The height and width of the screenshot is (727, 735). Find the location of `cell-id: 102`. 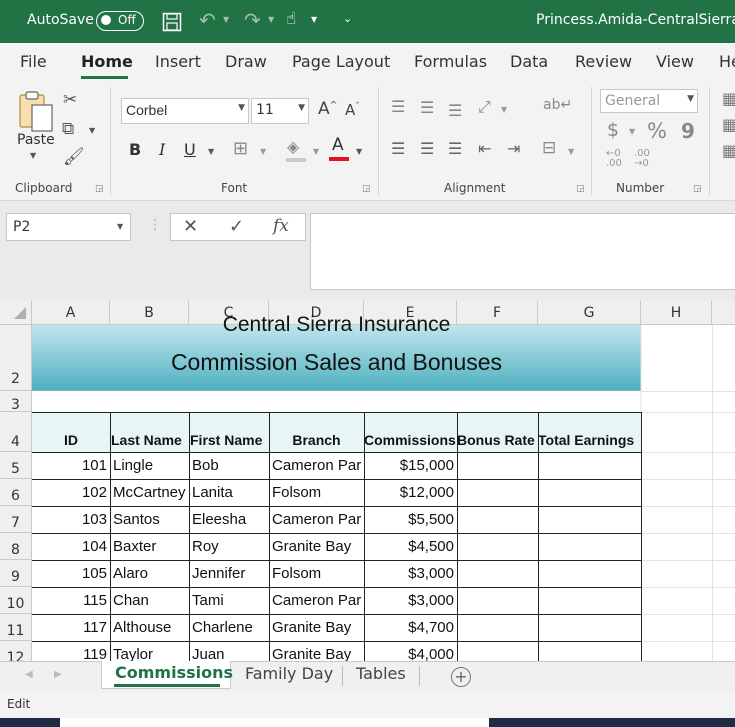

cell-id: 102 is located at coordinates (71, 493).